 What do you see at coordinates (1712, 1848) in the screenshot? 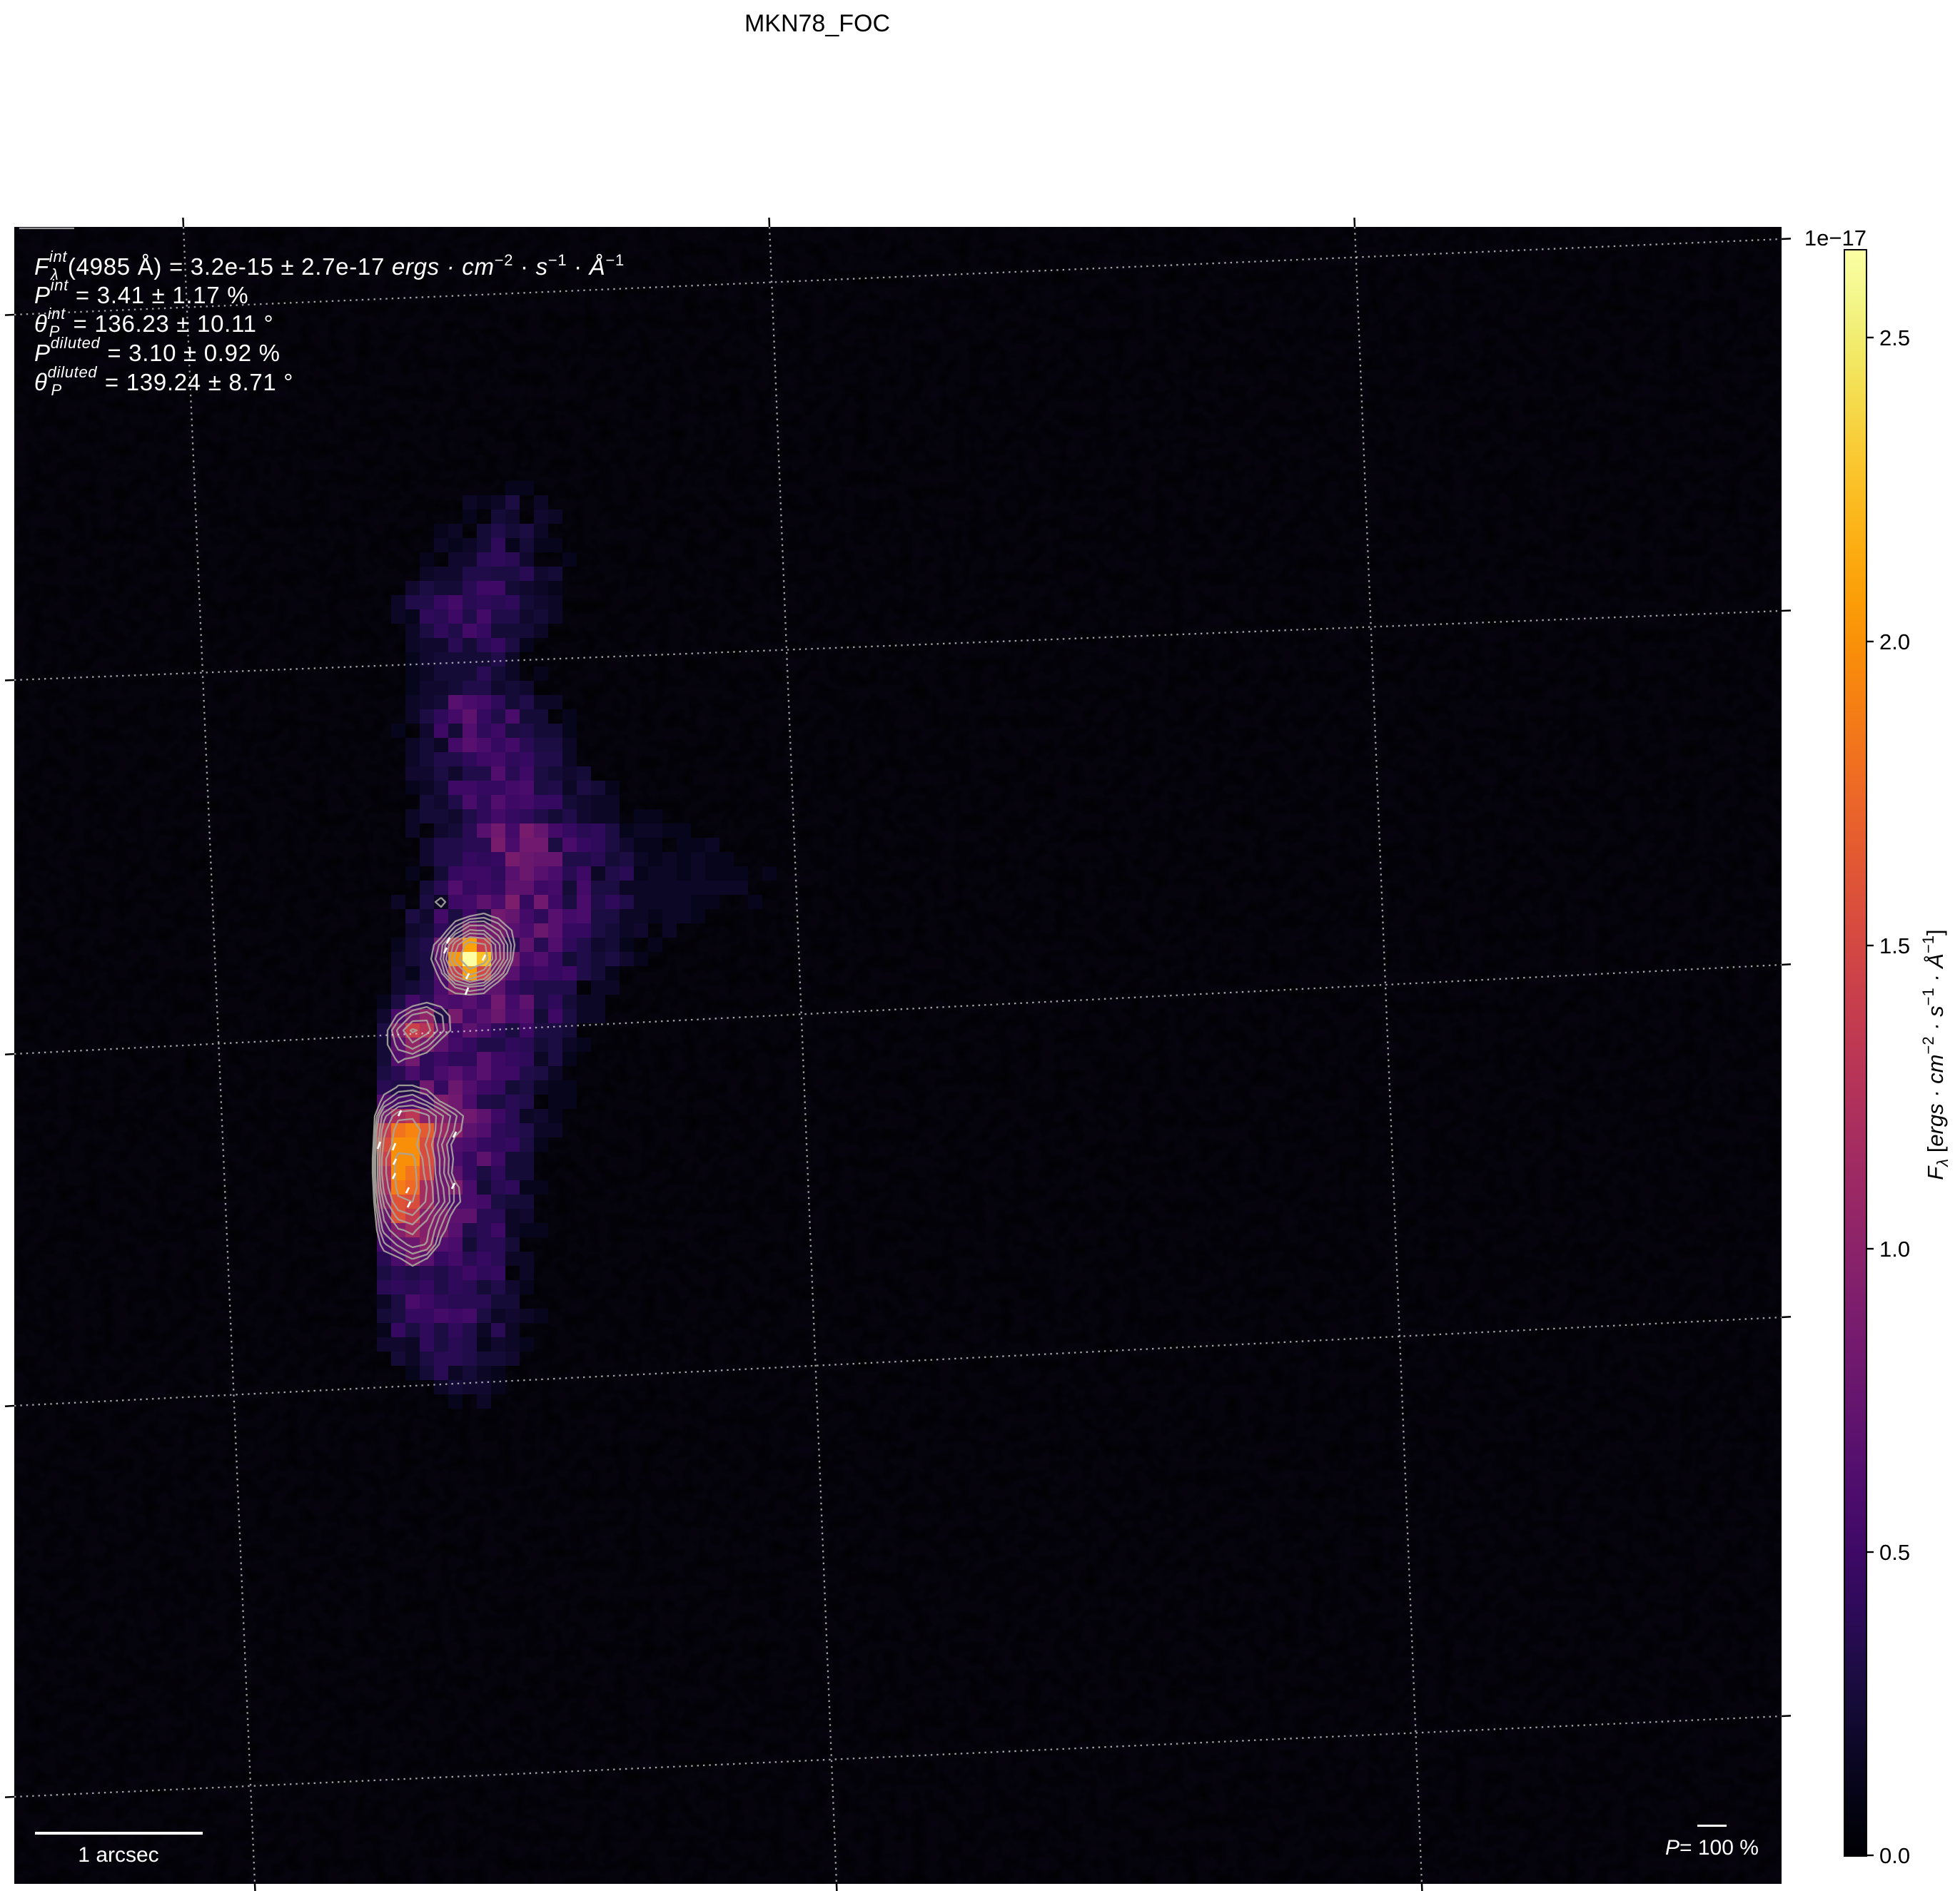
I see `svg-text: P= 100 %` at bounding box center [1712, 1848].